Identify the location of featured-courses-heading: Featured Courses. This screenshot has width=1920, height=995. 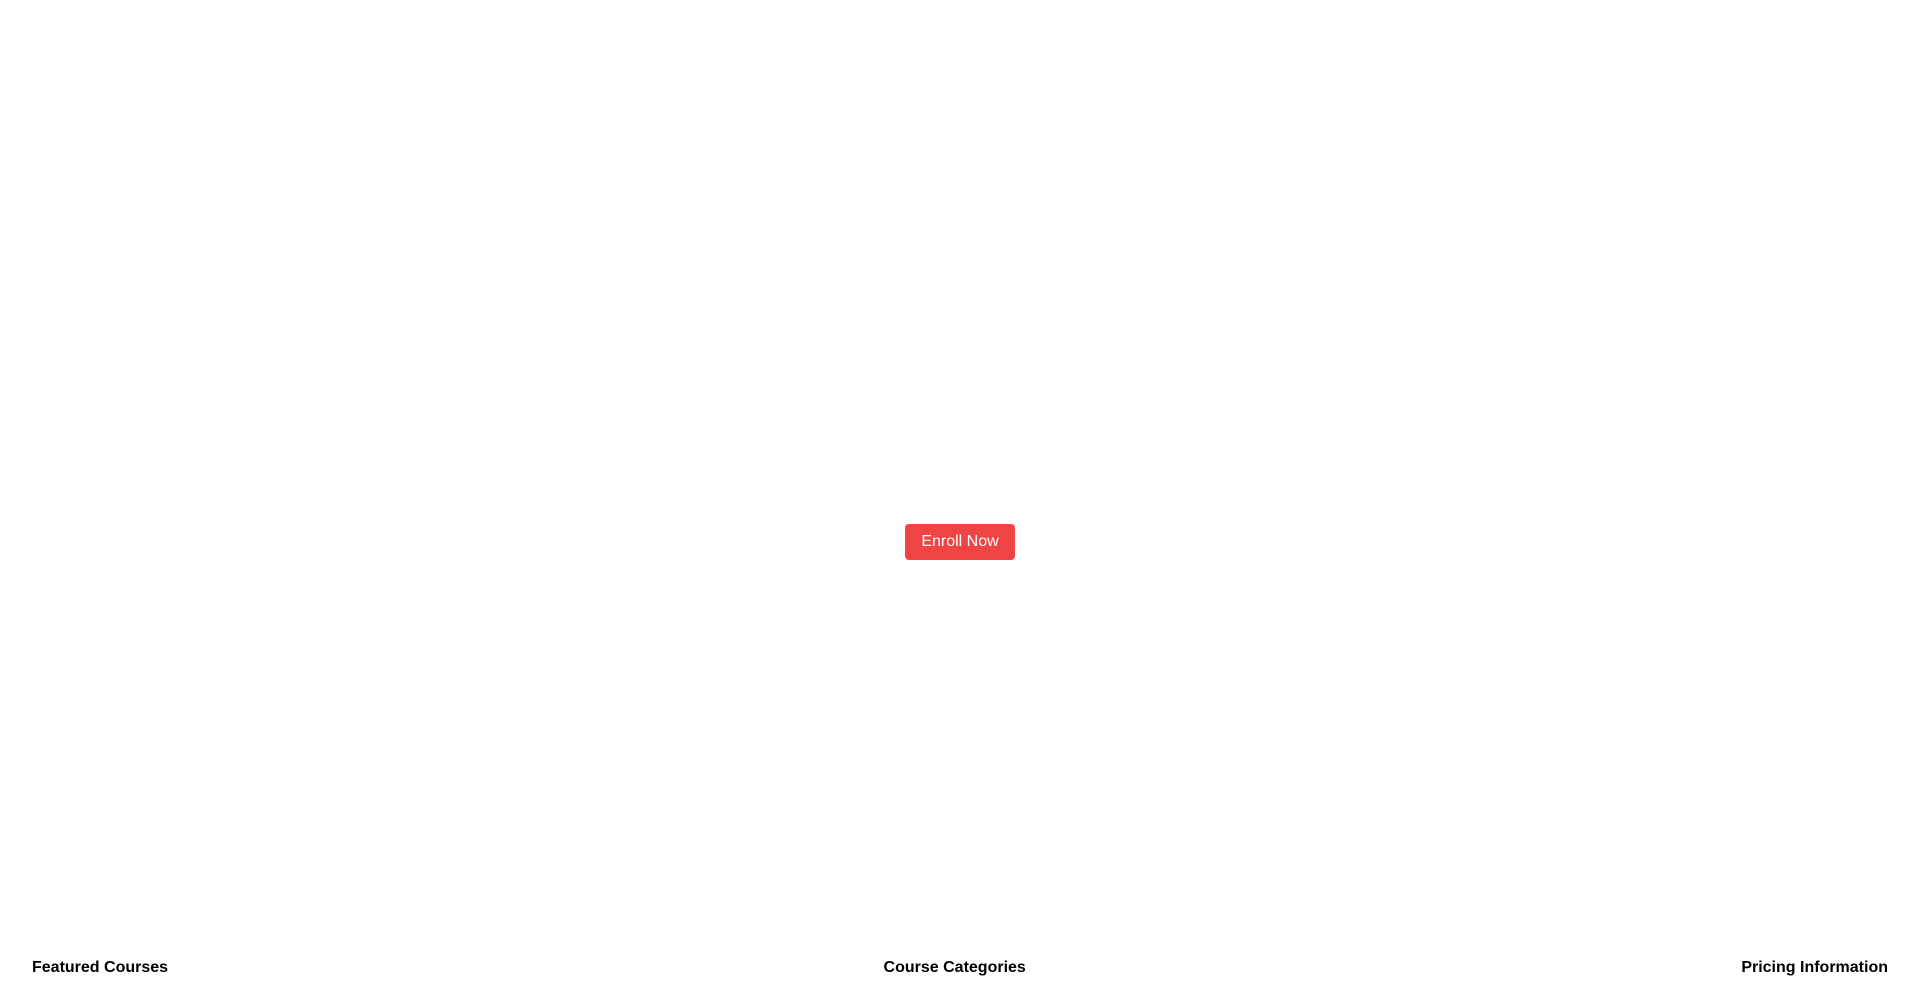
(100, 967).